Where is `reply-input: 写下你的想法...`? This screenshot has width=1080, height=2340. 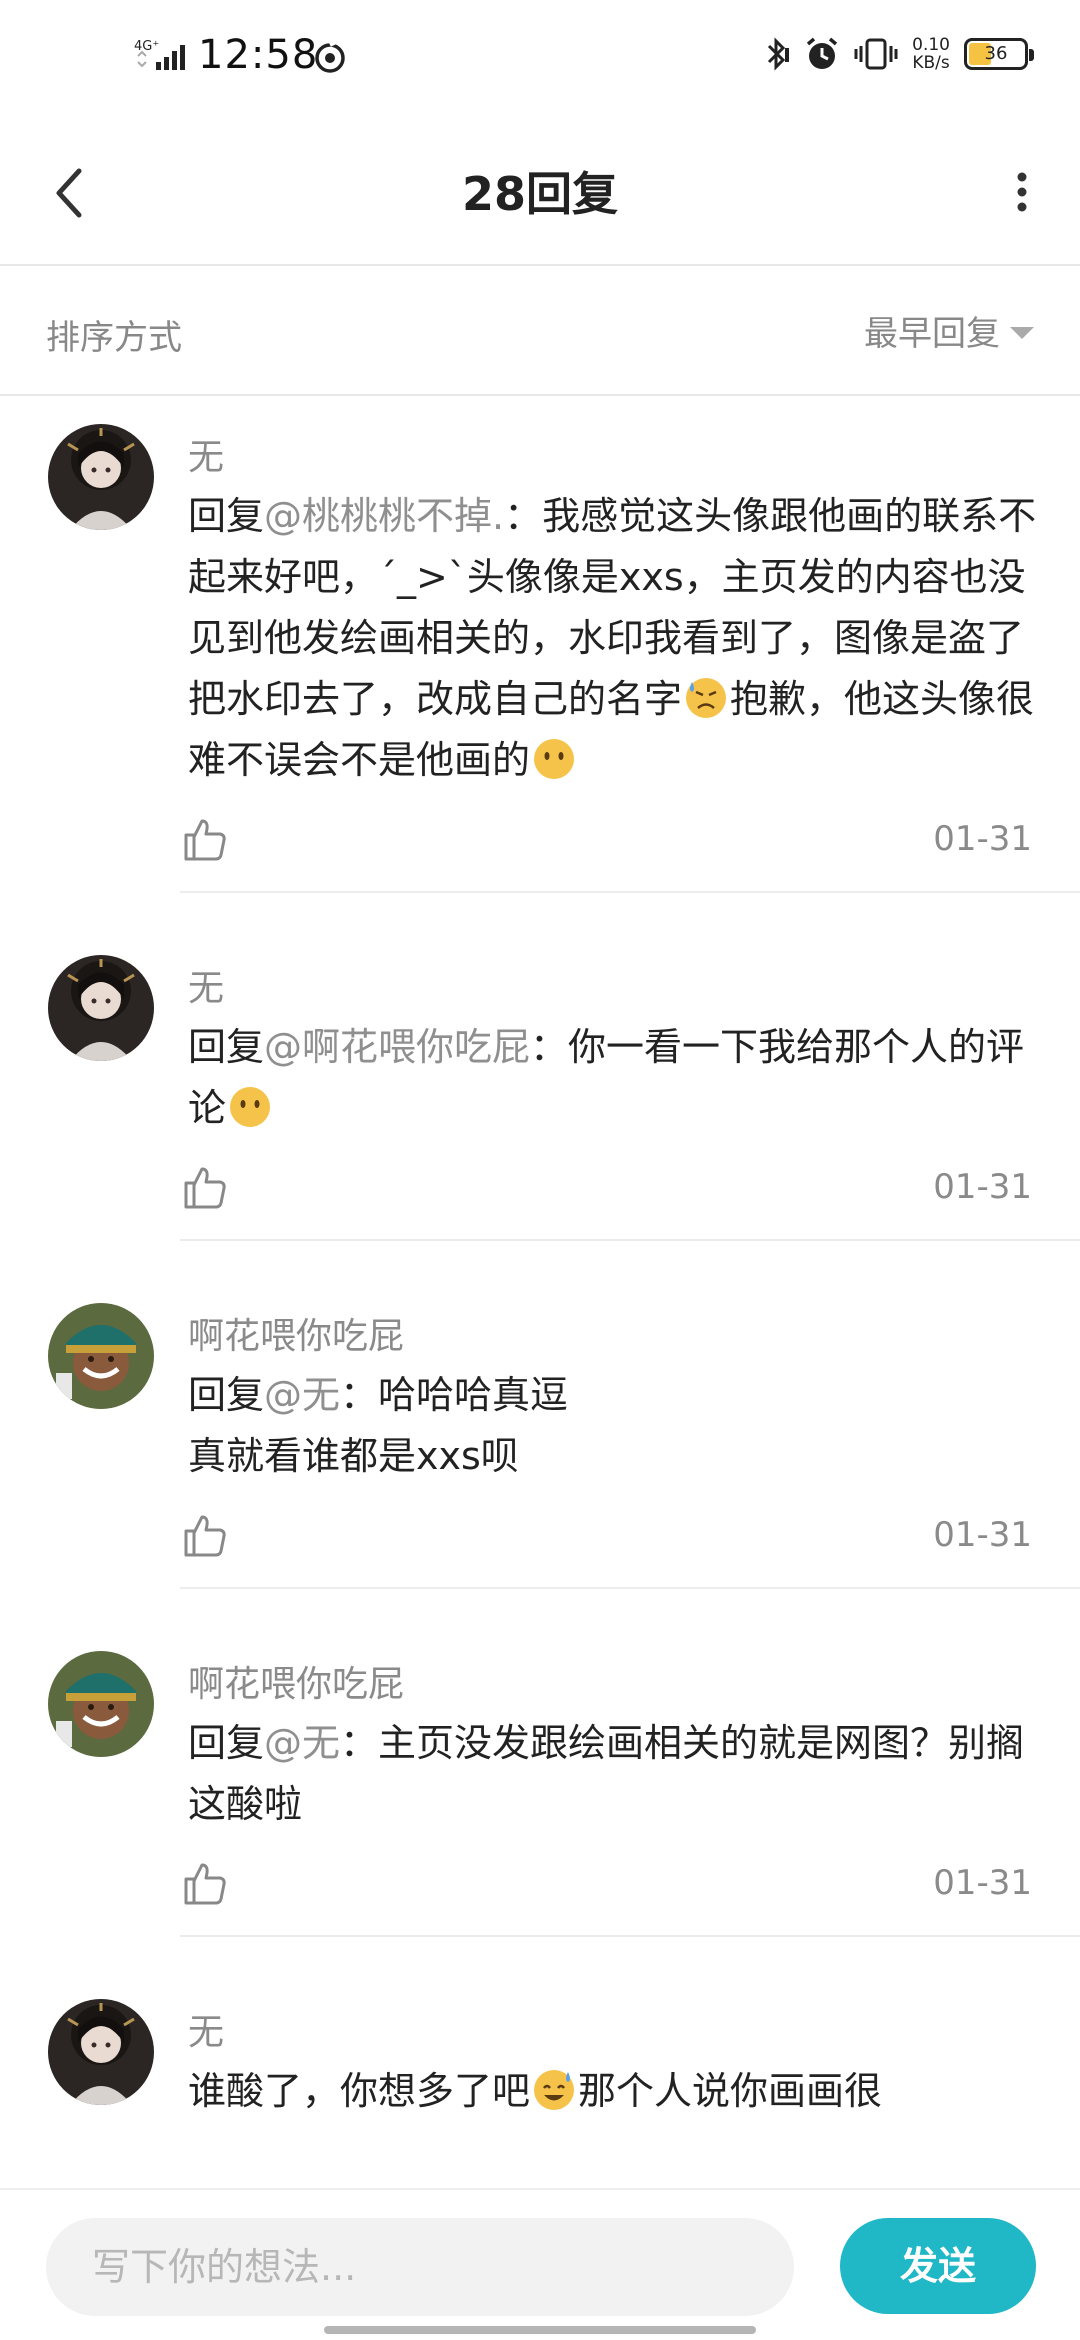
reply-input: 写下你的想法... is located at coordinates (420, 2267).